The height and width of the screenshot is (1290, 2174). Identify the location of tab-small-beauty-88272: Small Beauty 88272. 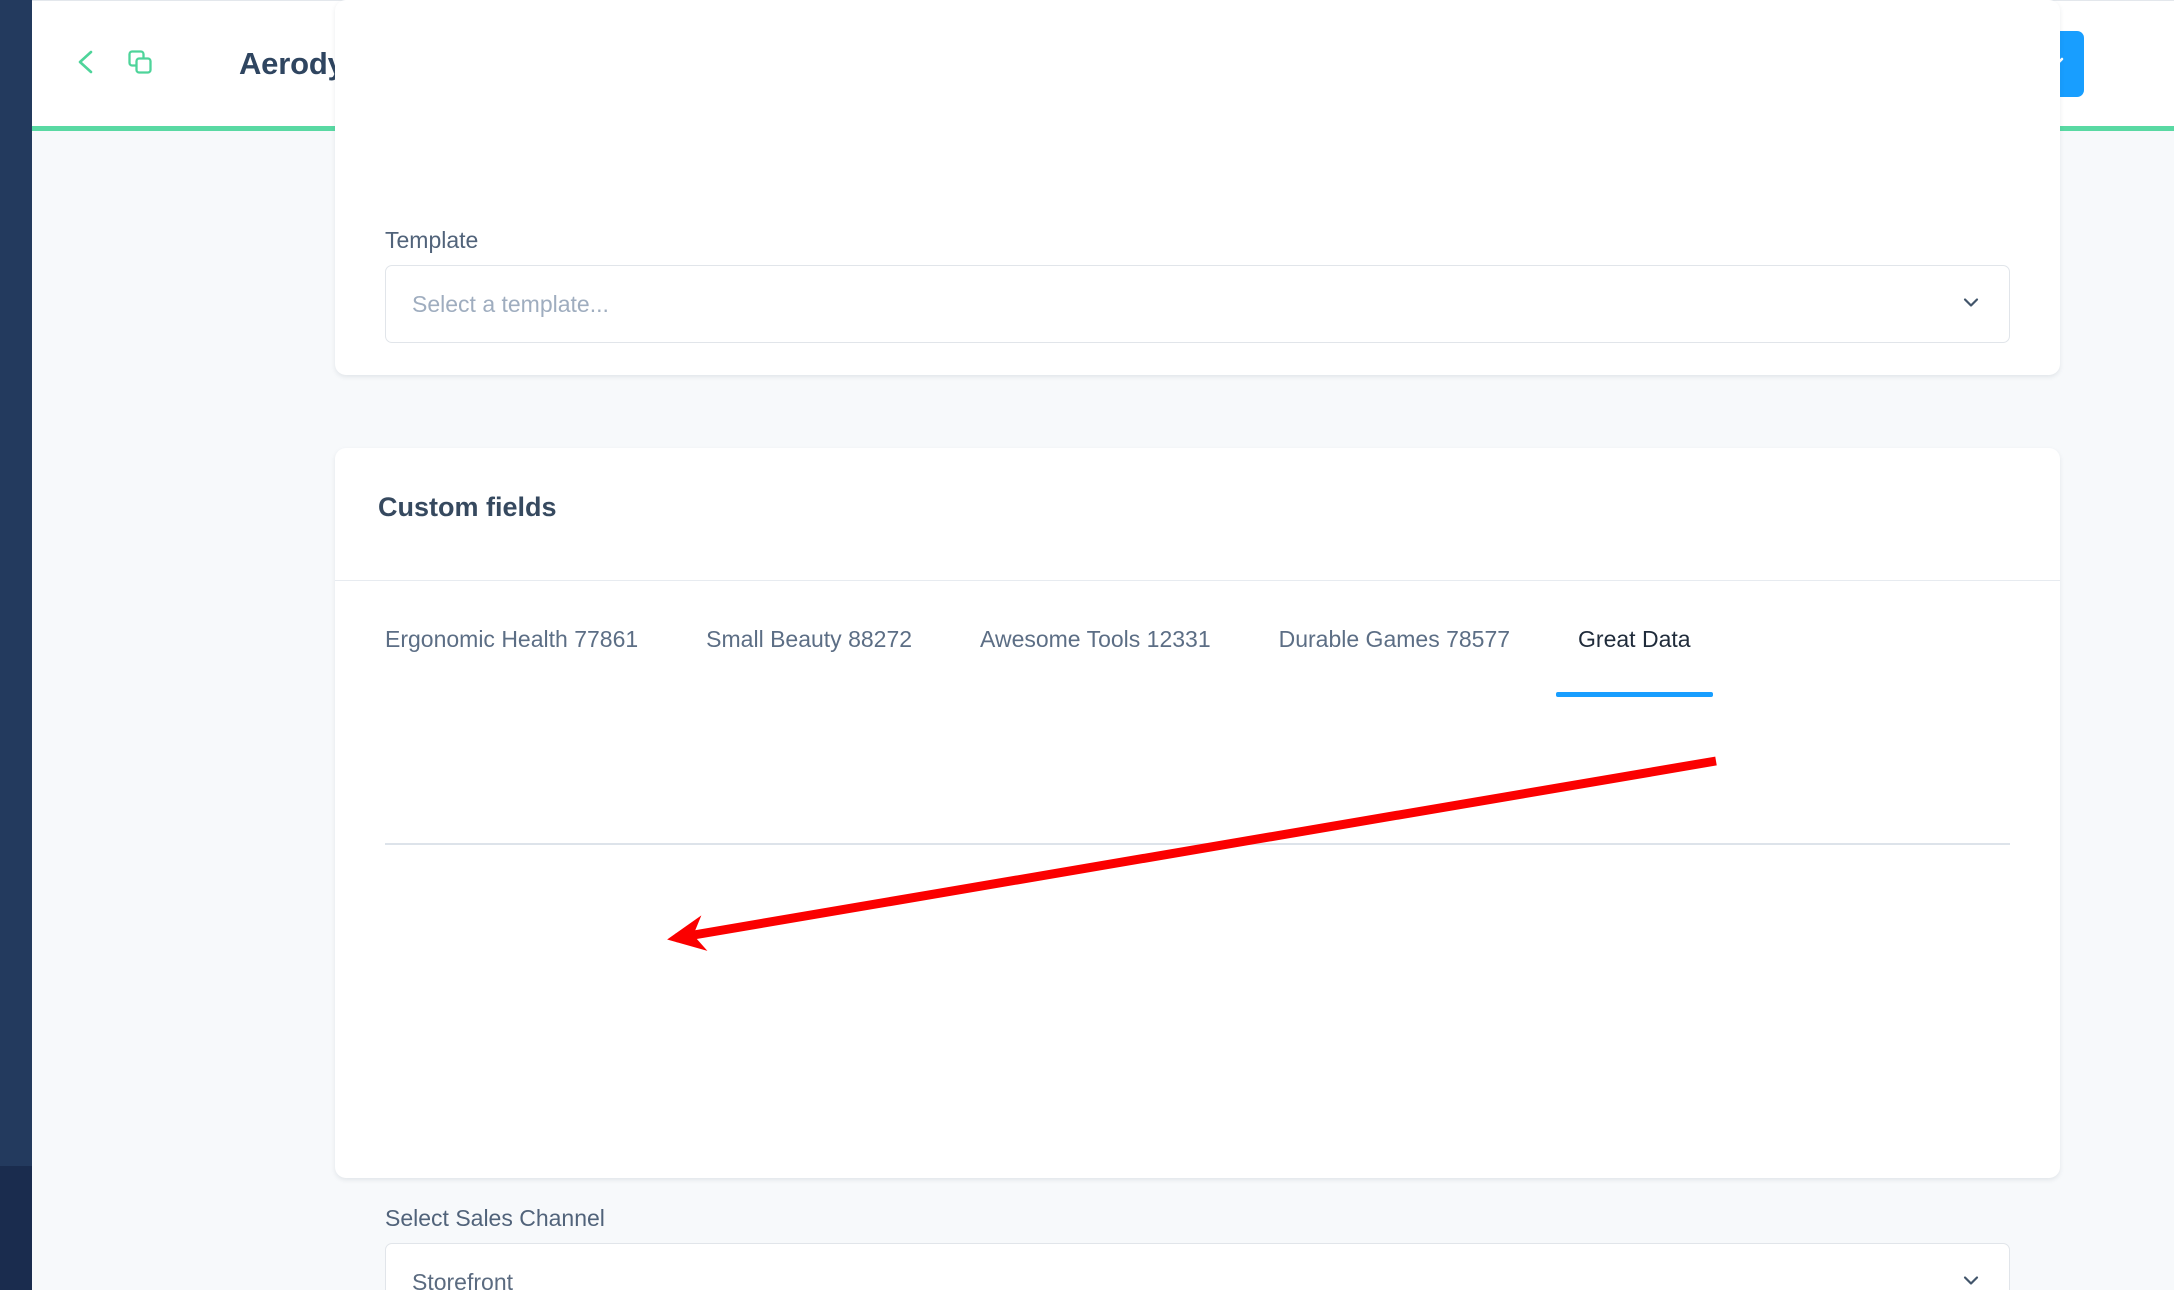
(809, 661).